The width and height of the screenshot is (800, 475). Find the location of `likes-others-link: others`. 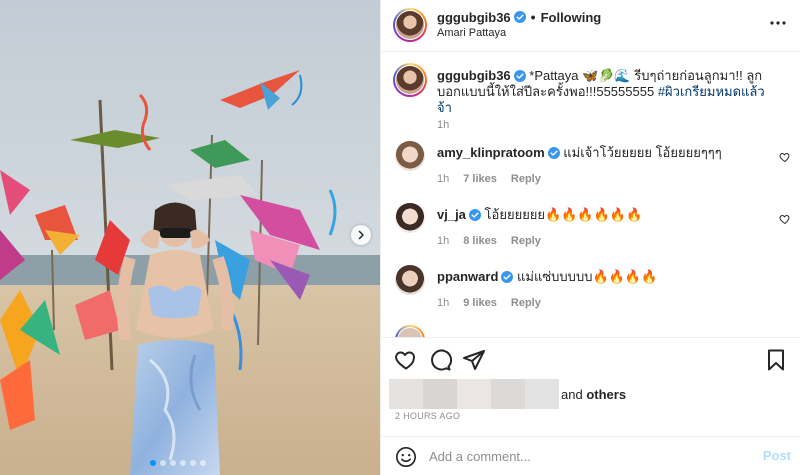

likes-others-link: others is located at coordinates (606, 394).